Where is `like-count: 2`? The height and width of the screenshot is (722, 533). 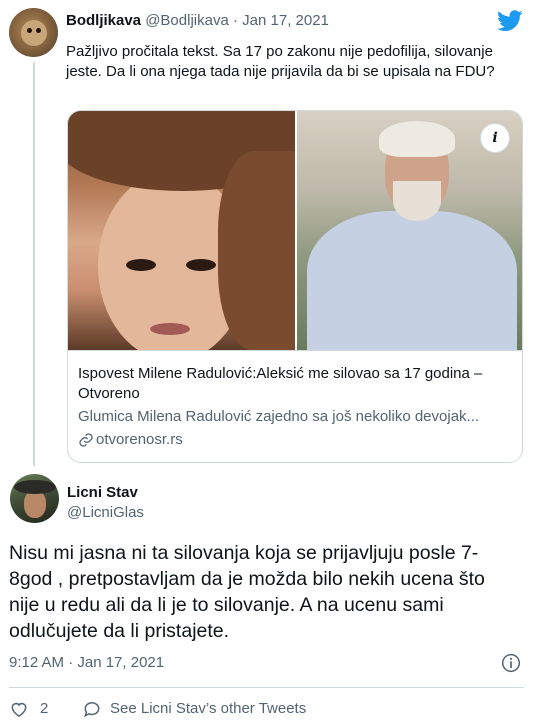 like-count: 2 is located at coordinates (44, 708).